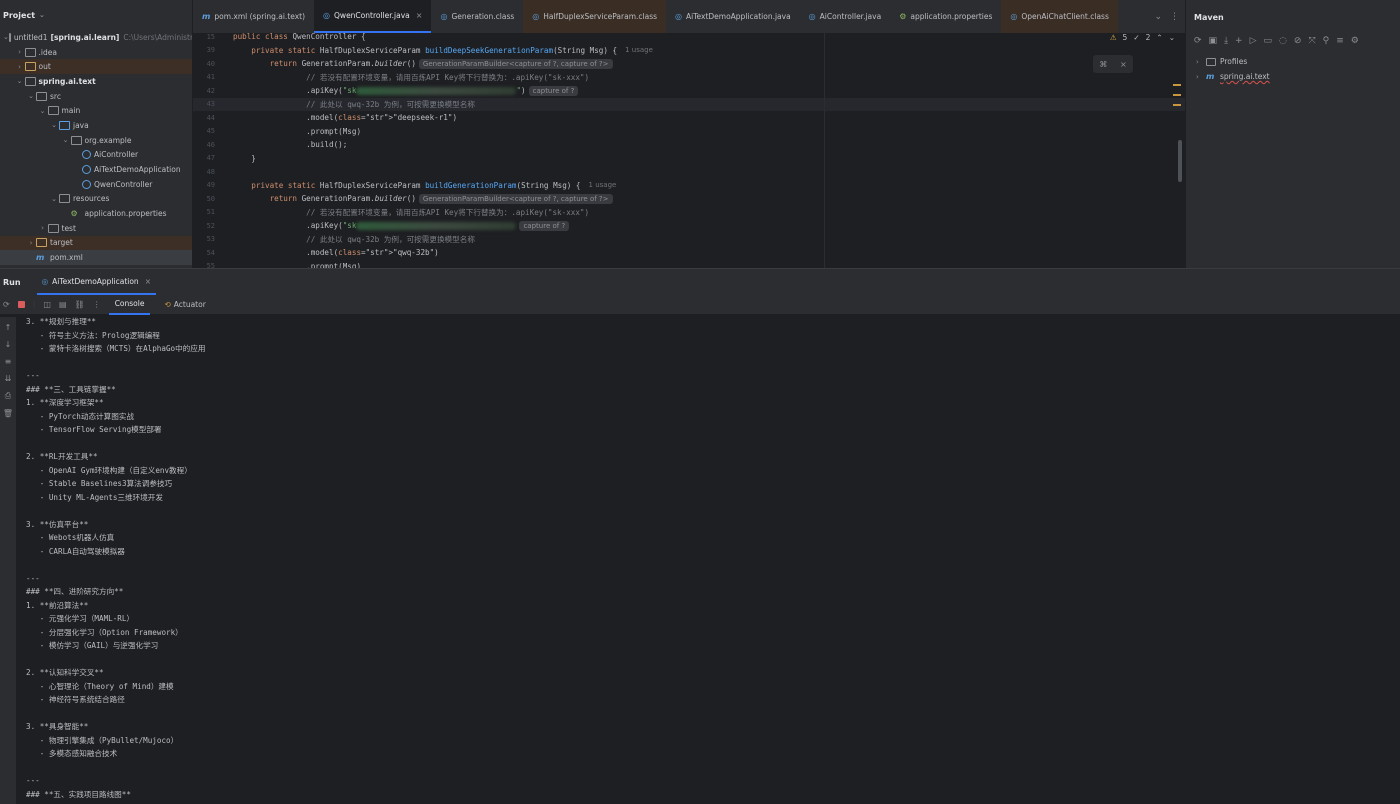  What do you see at coordinates (8, 378) in the screenshot?
I see `scroll-end-icon: ⇊` at bounding box center [8, 378].